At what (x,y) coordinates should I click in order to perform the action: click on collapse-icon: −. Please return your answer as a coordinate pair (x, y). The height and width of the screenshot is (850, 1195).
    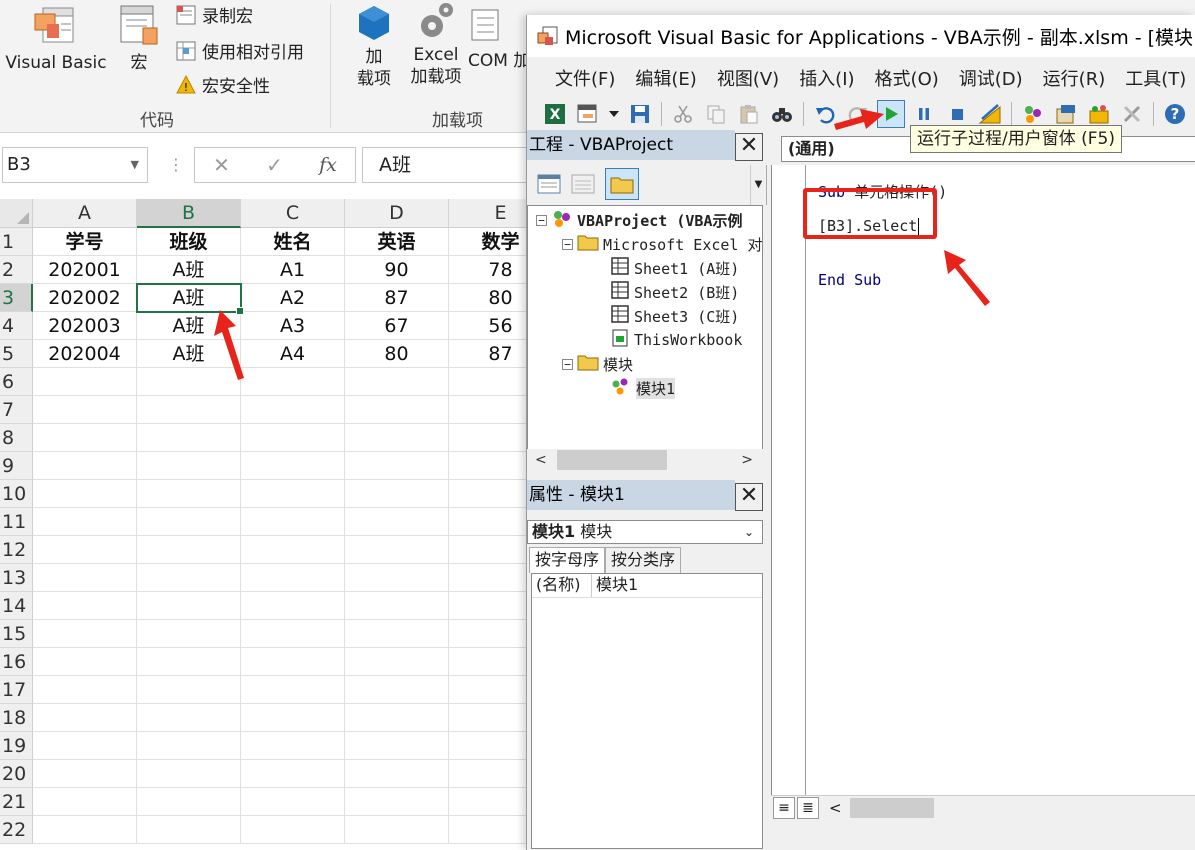
    Looking at the image, I should click on (541, 220).